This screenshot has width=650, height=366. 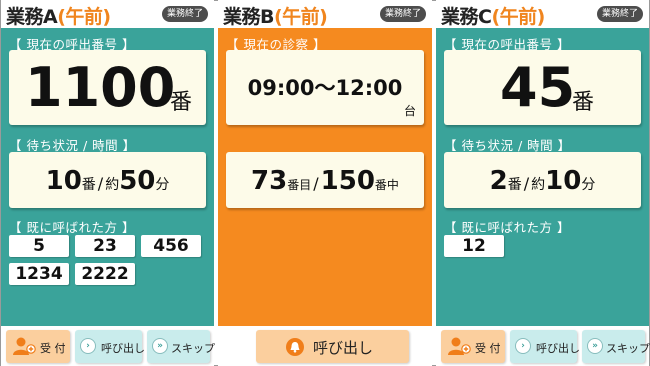 I want to click on bell-icon, so click(x=295, y=347).